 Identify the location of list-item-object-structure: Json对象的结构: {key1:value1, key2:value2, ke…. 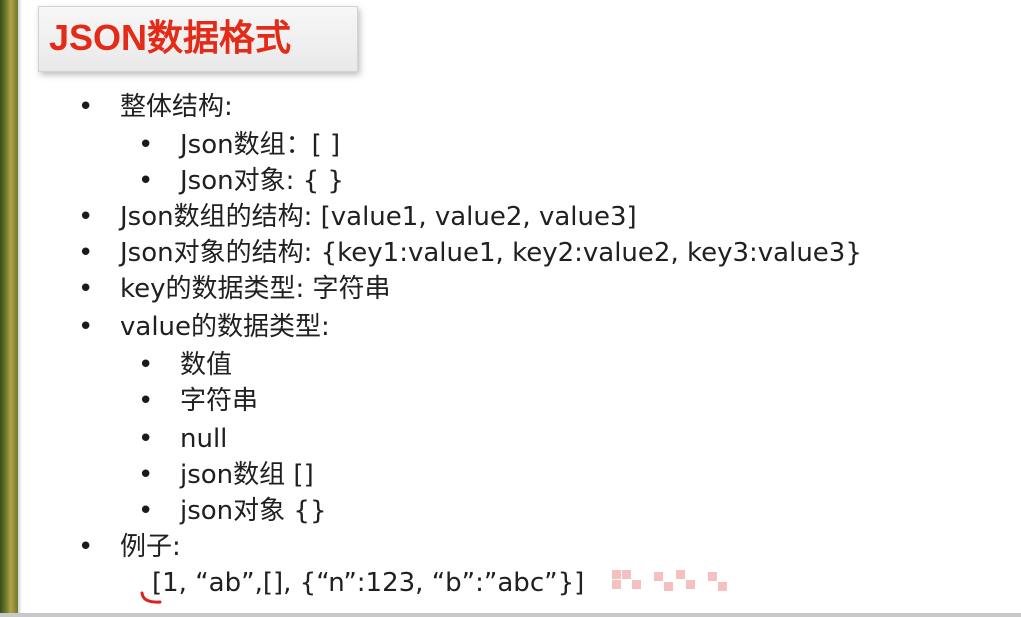
(491, 253).